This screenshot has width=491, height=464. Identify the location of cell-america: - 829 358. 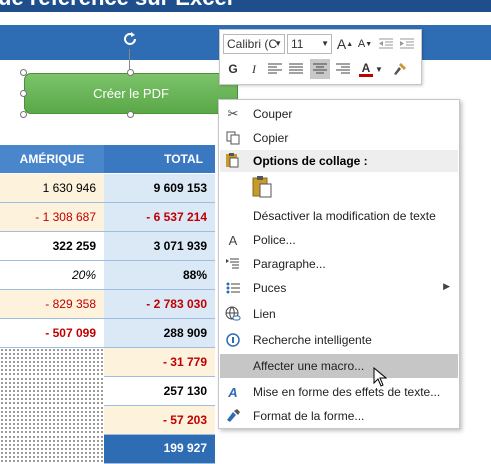
(52, 304).